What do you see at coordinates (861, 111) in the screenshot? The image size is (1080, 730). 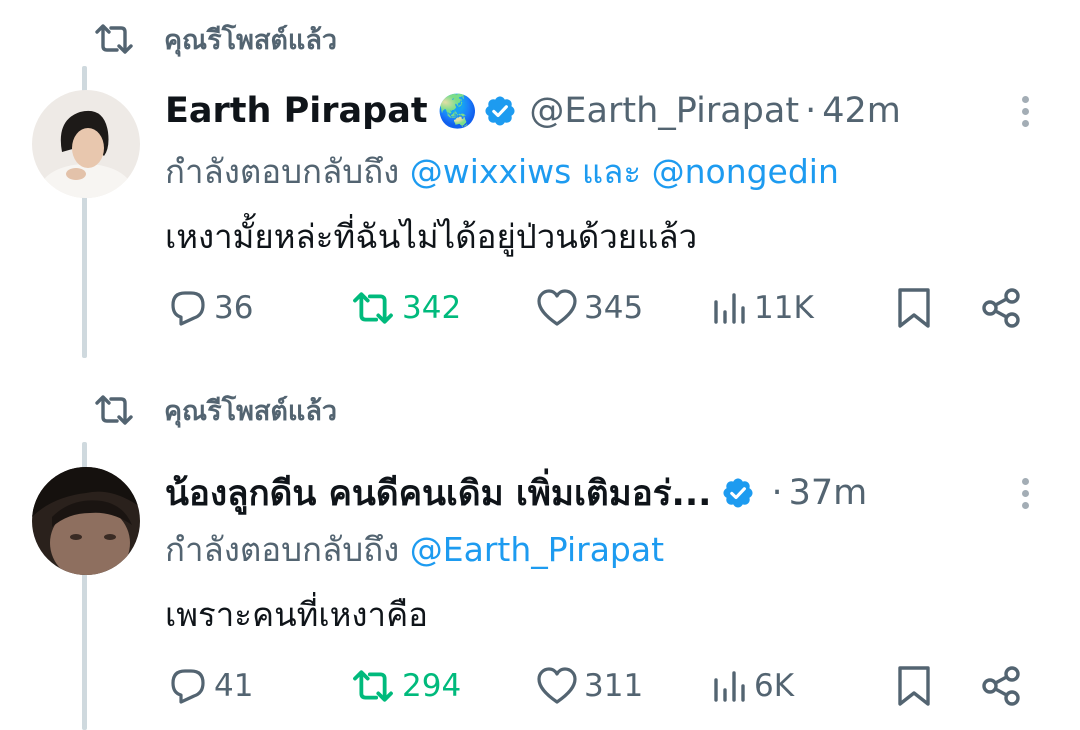 I see `timestamp: 42m` at bounding box center [861, 111].